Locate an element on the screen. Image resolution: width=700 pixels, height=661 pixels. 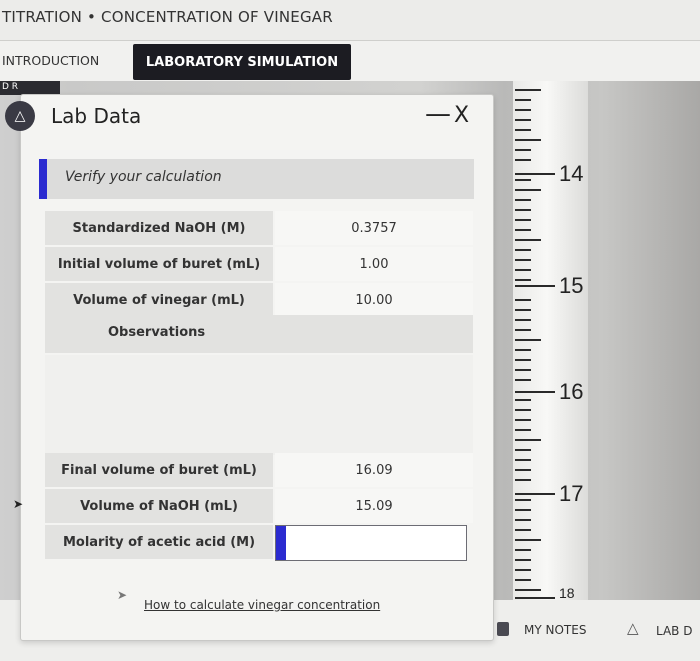
row-label: Volume of vinegar (mL) is located at coordinates (159, 300).